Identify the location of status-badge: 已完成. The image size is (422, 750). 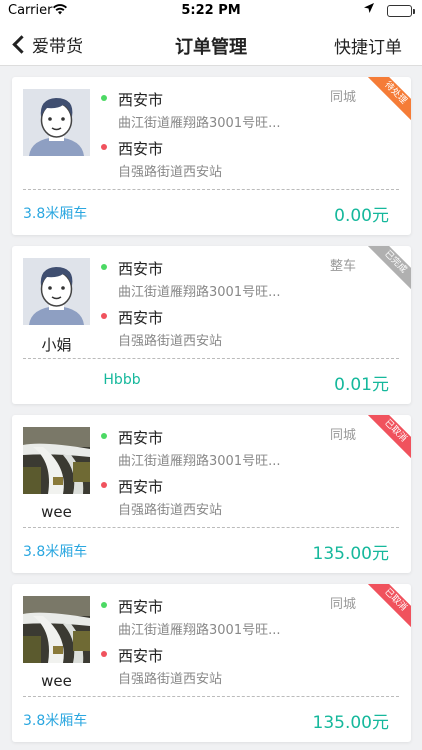
(389, 268).